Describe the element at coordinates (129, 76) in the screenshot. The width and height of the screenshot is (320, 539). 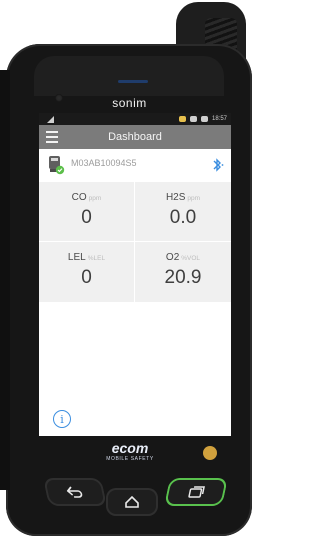
I see `phone-top-bezel` at that location.